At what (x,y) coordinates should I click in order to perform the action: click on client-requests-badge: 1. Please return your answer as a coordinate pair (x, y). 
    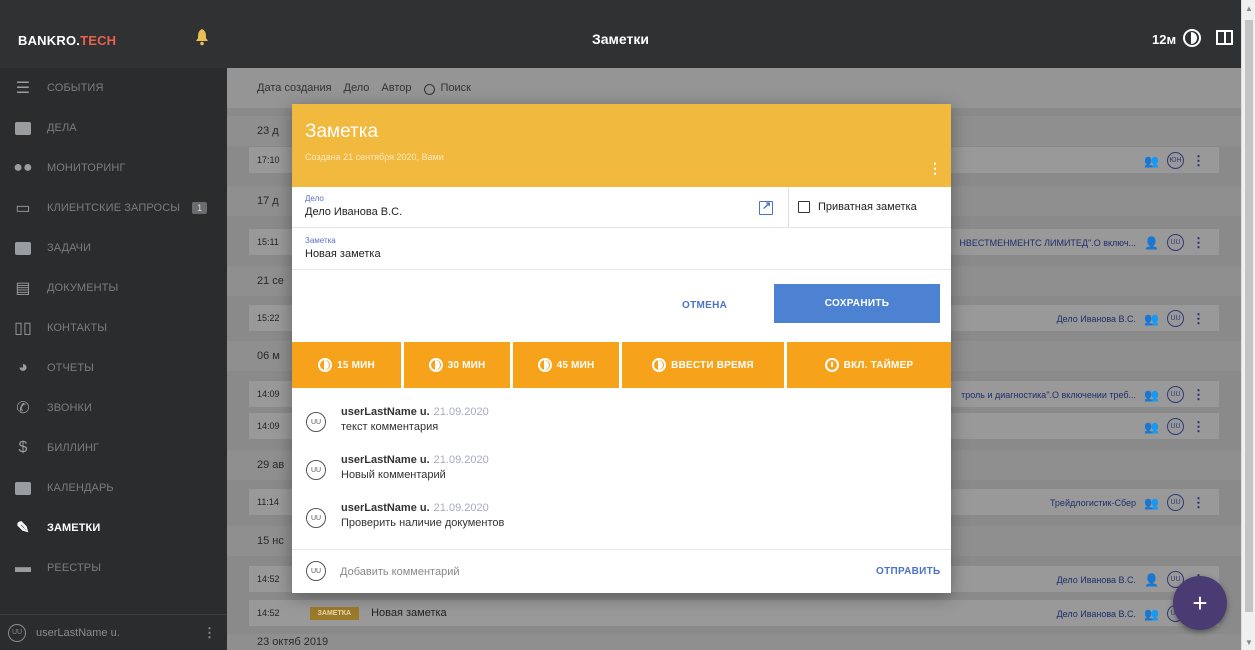
    Looking at the image, I should click on (200, 208).